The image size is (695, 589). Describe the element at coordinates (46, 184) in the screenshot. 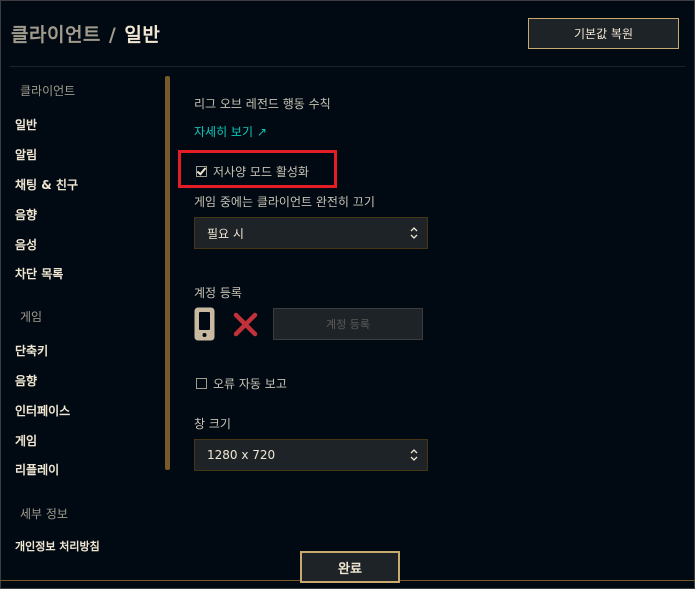

I see `sidebar-item-chat-friends: 채팅 & 친구` at that location.